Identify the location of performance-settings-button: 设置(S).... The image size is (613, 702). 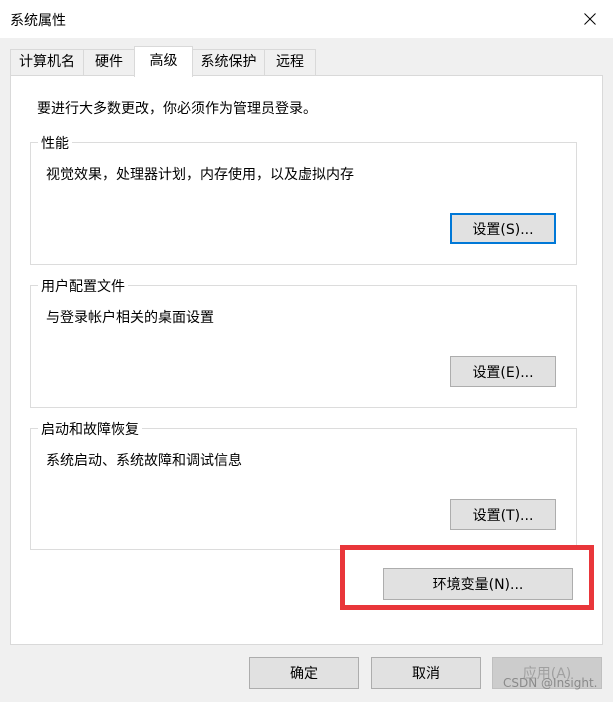
(503, 228).